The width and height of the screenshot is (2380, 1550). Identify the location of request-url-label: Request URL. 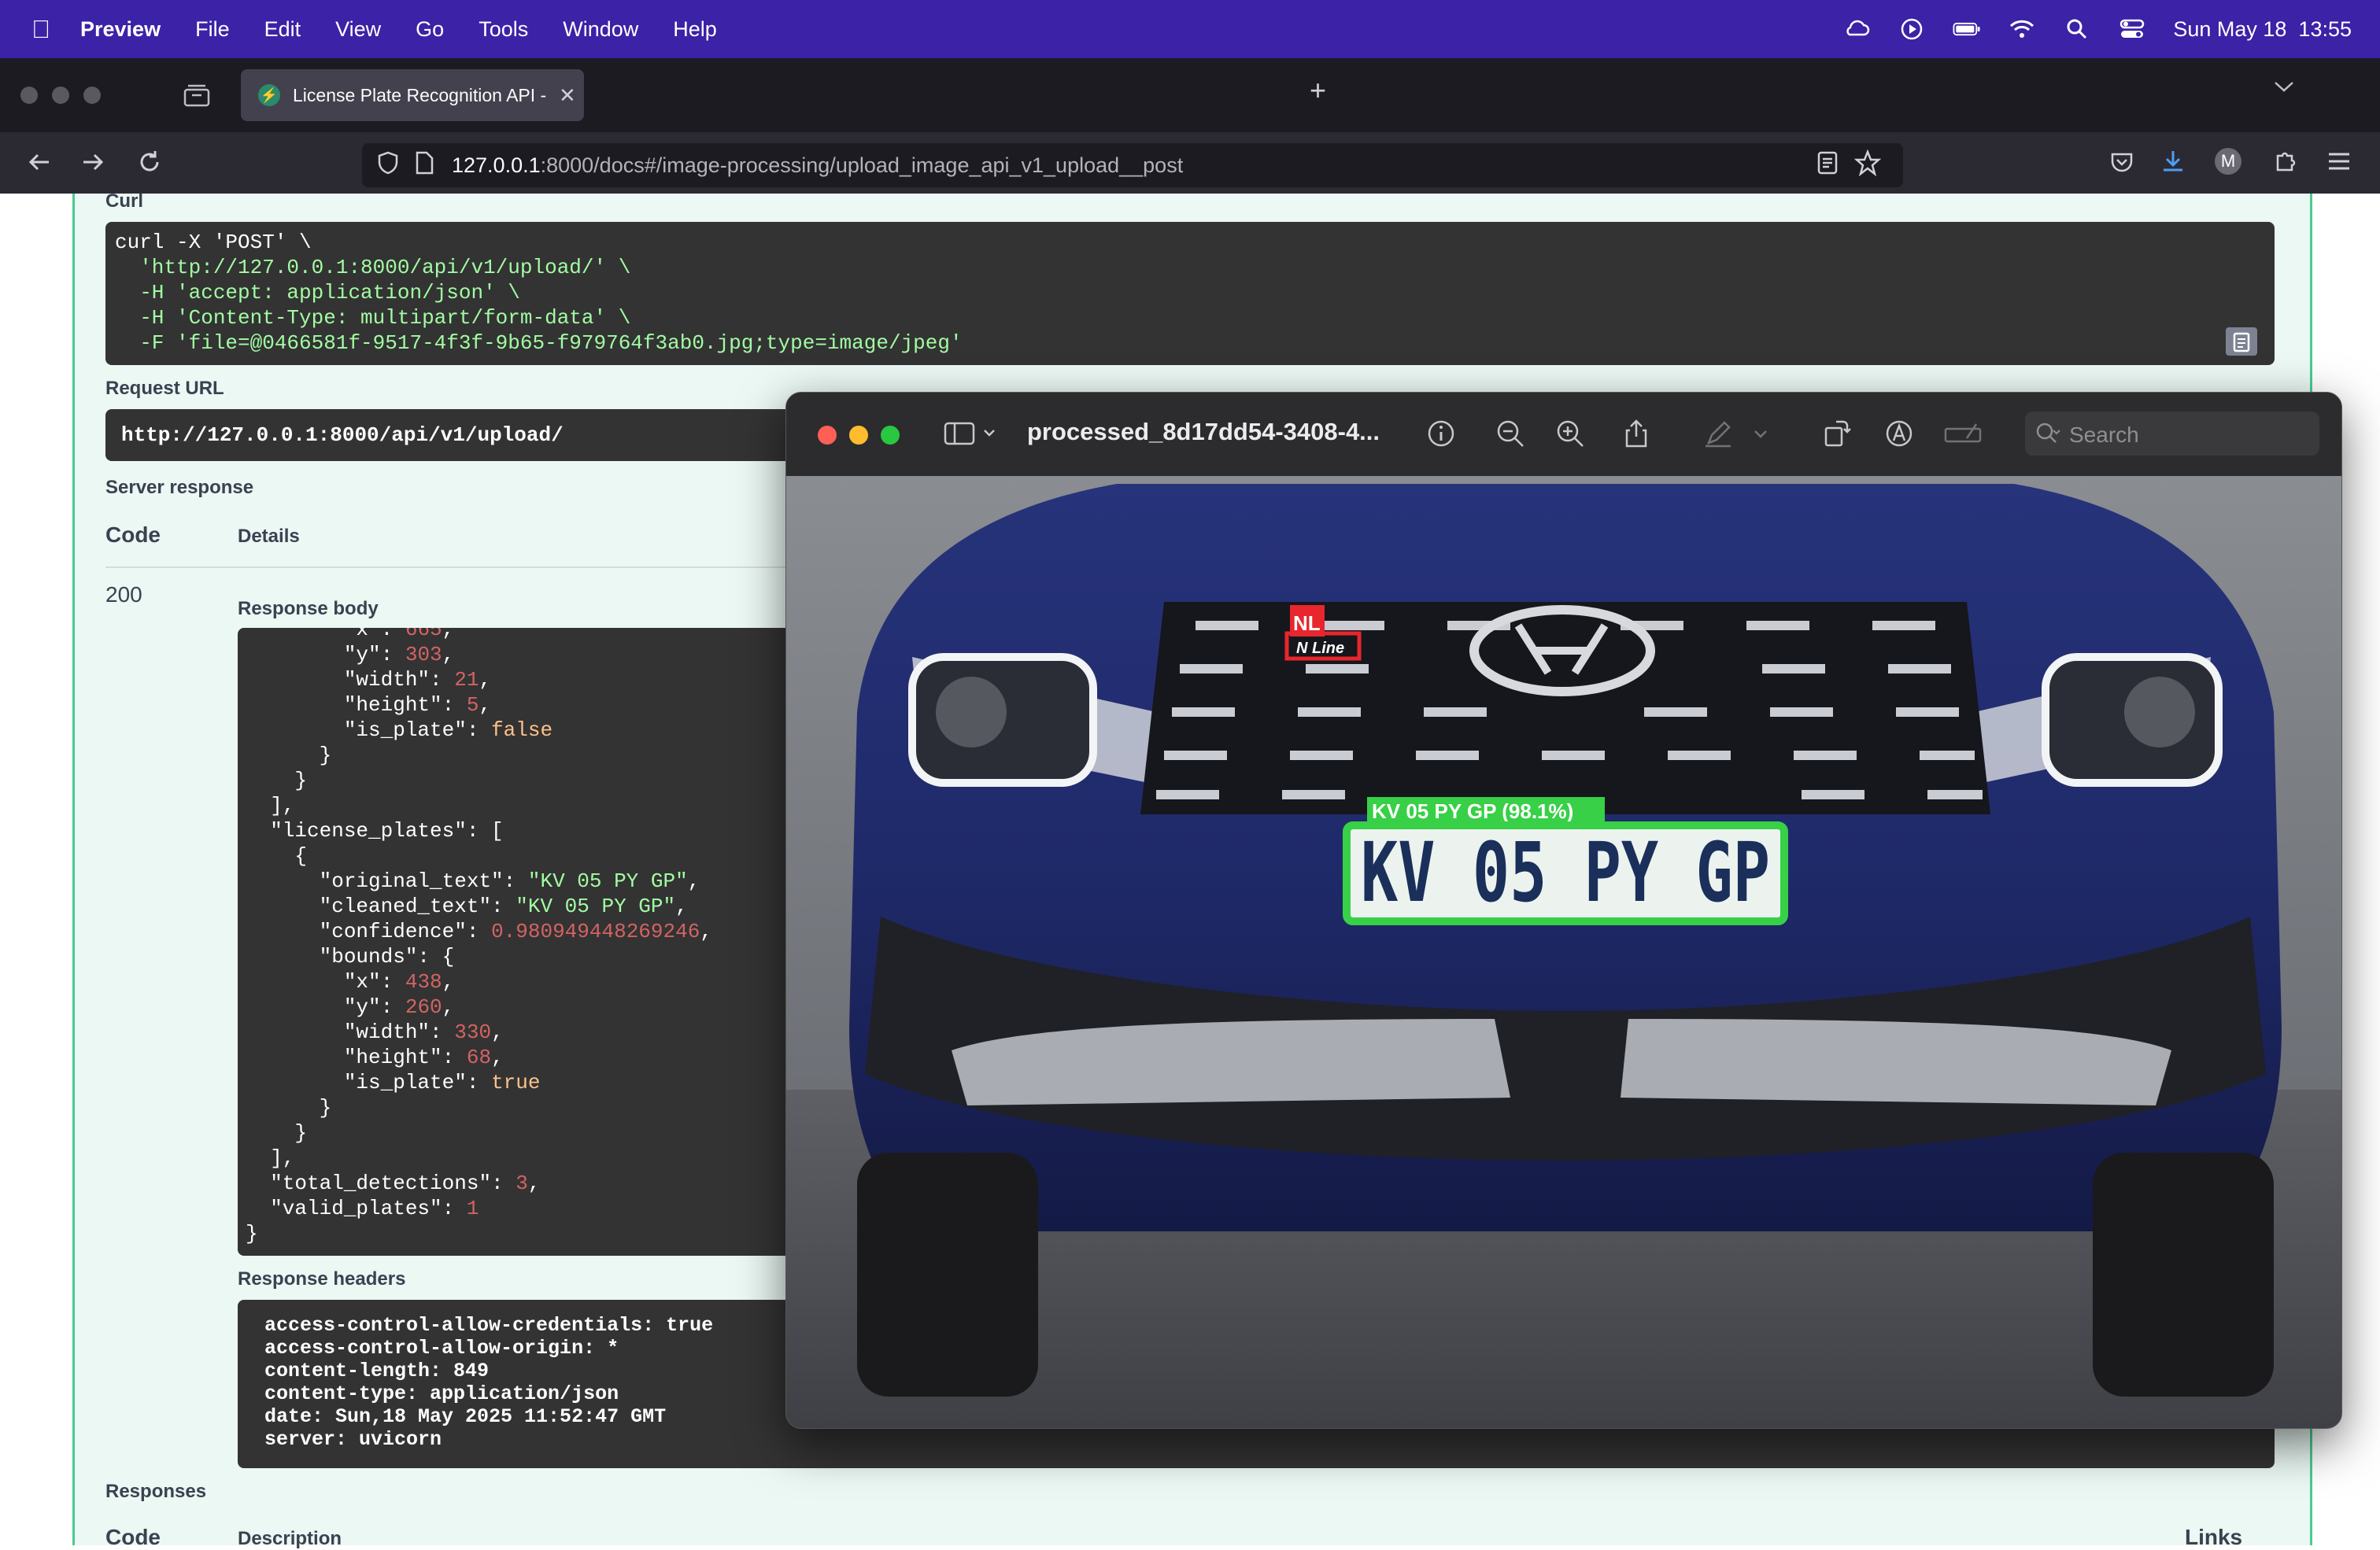
(164, 389).